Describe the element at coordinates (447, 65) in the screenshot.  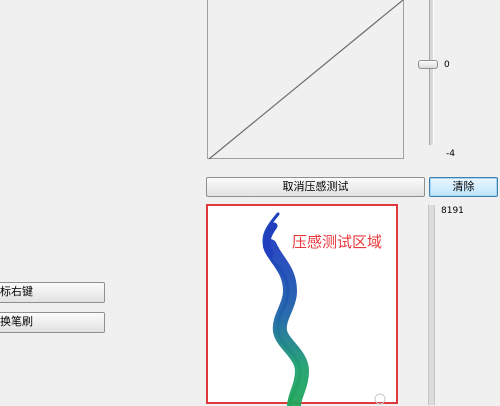
I see `curve-slider-value: 0` at that location.